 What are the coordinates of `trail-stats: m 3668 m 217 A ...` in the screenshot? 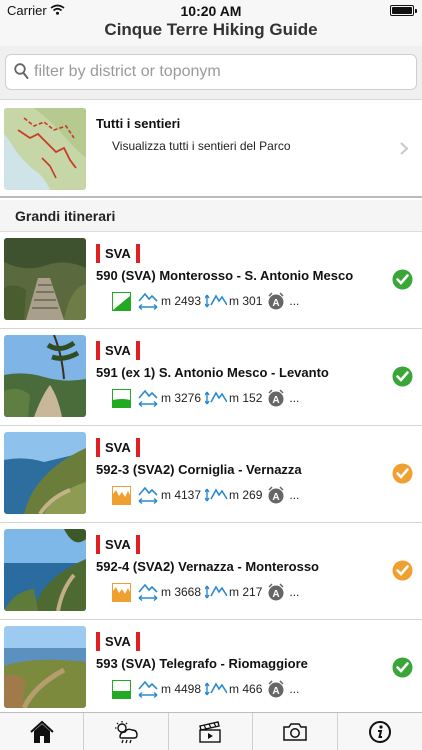 It's located at (205, 592).